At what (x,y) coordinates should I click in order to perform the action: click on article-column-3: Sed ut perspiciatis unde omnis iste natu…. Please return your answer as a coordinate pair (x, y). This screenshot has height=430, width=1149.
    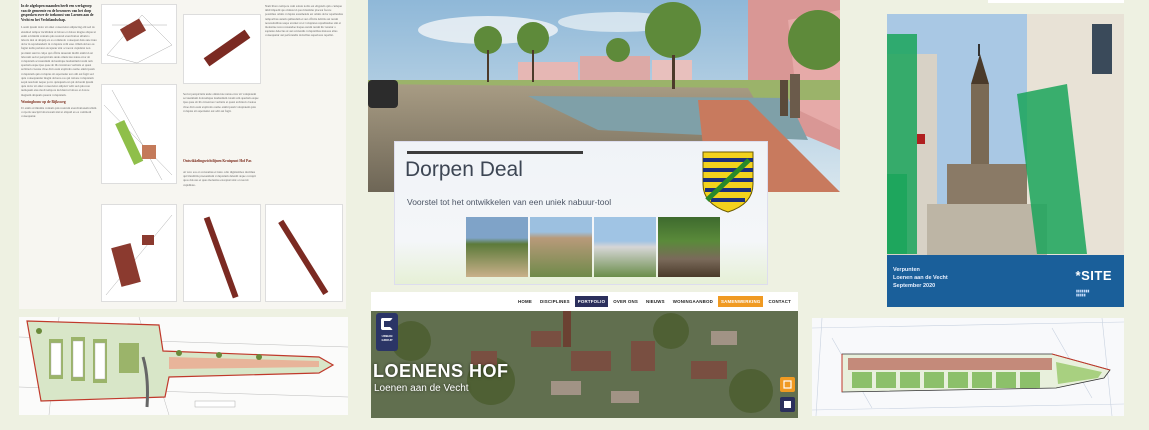
    Looking at the image, I should click on (222, 154).